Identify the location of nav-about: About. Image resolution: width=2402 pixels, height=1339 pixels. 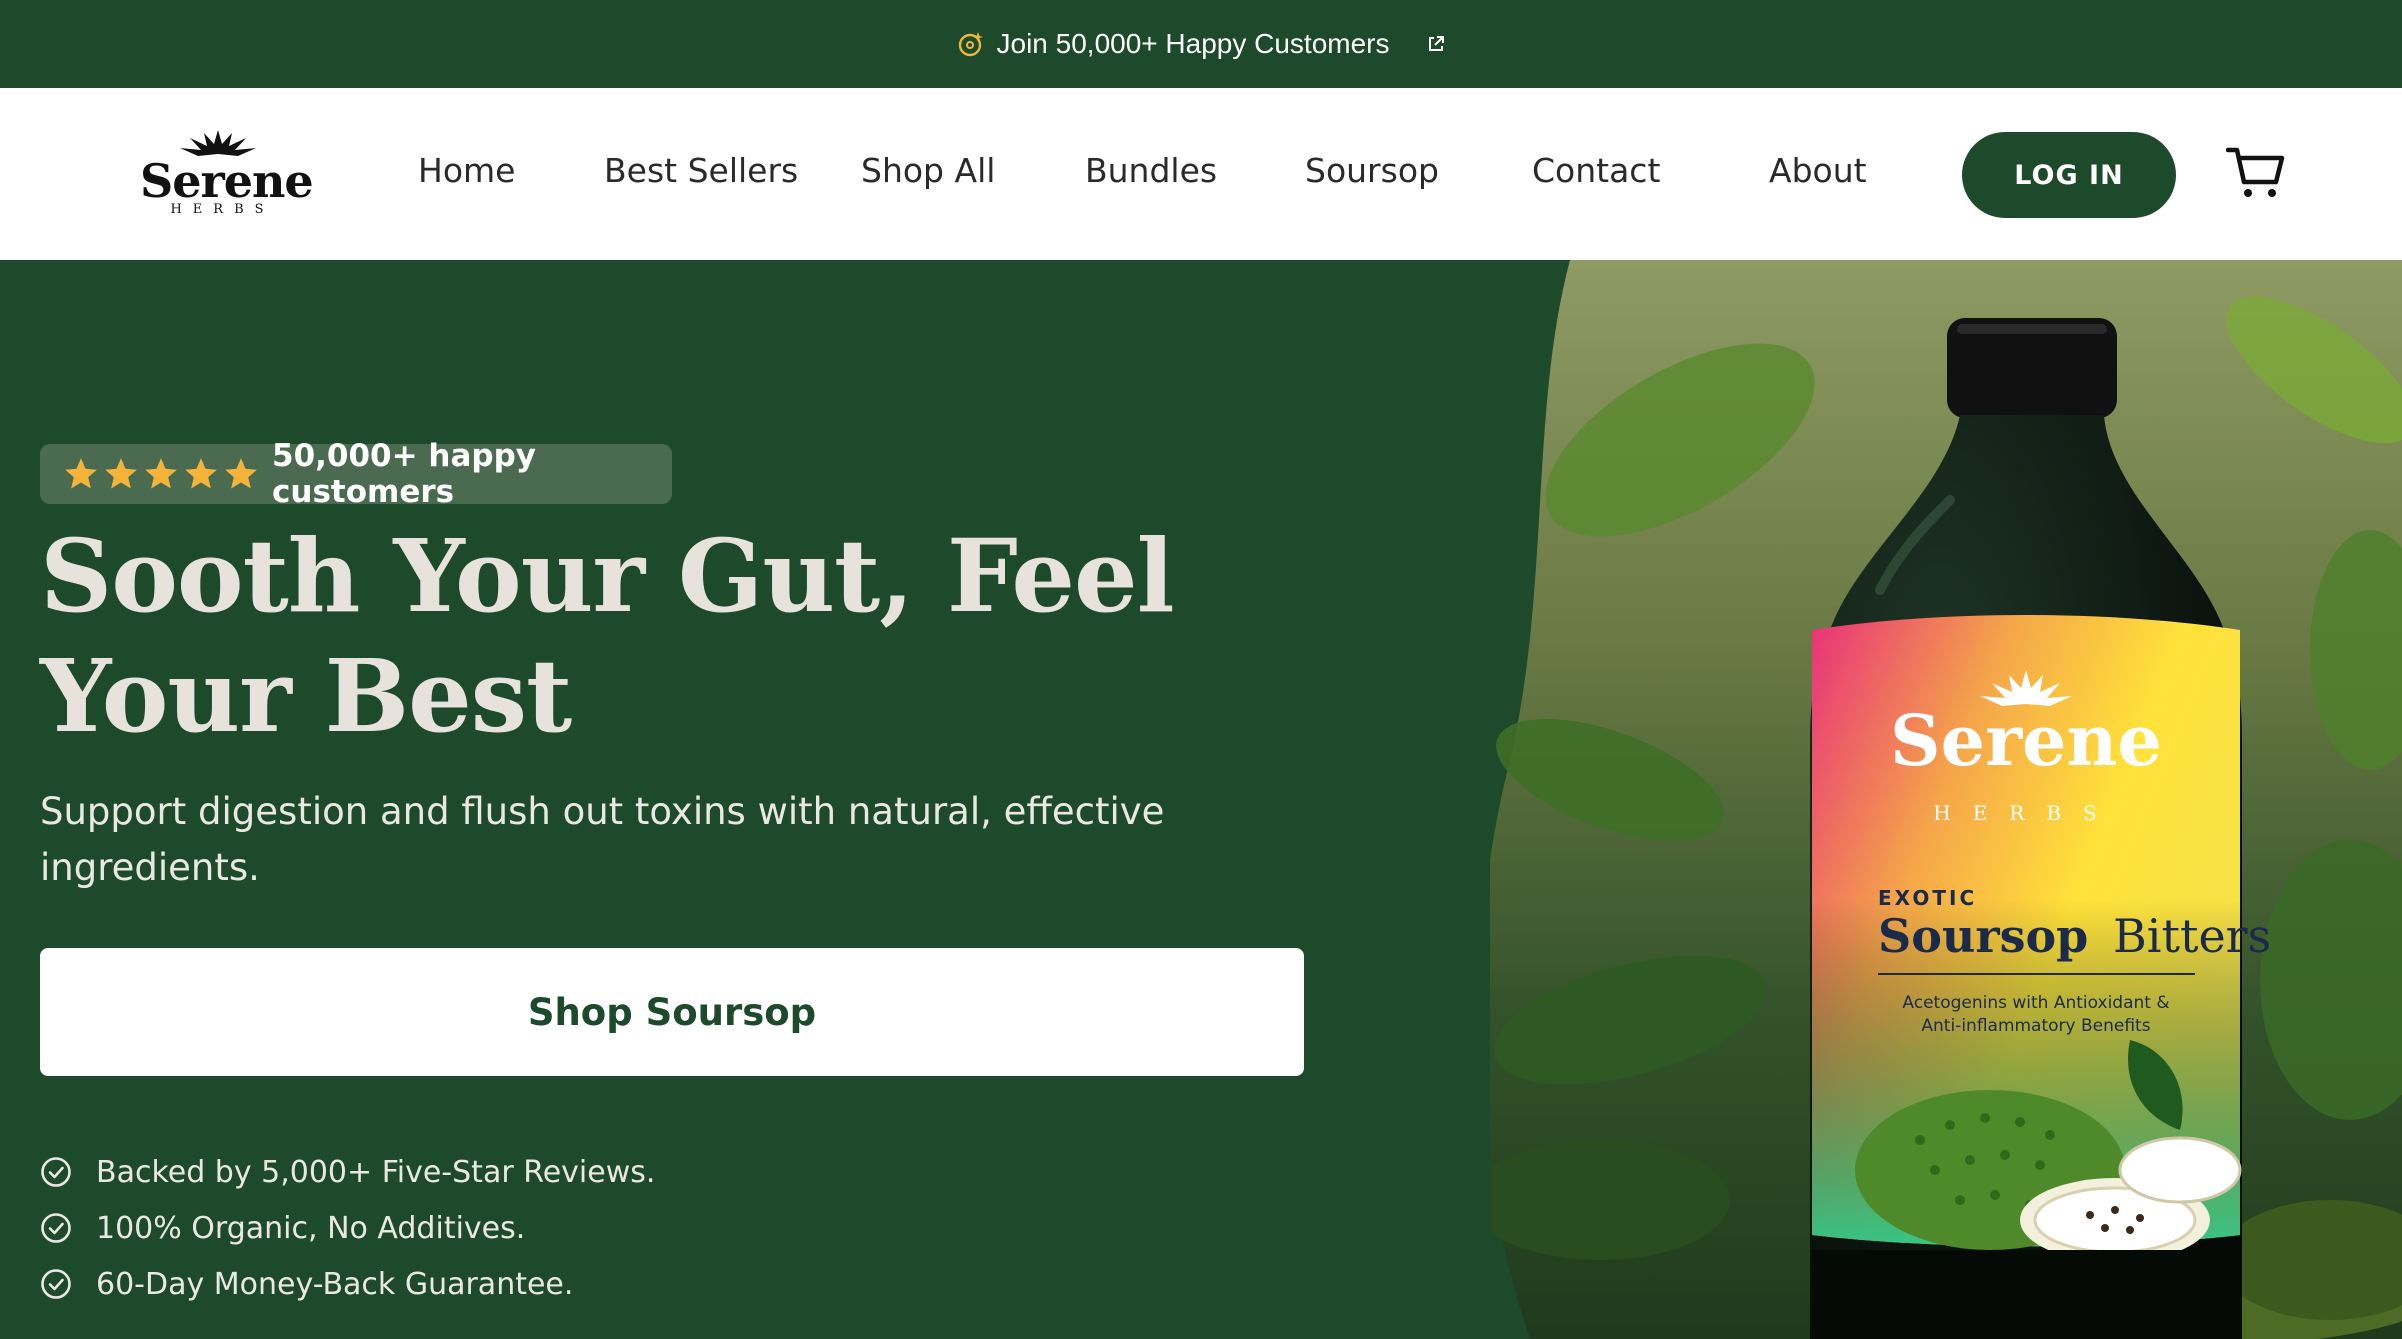
(1818, 170).